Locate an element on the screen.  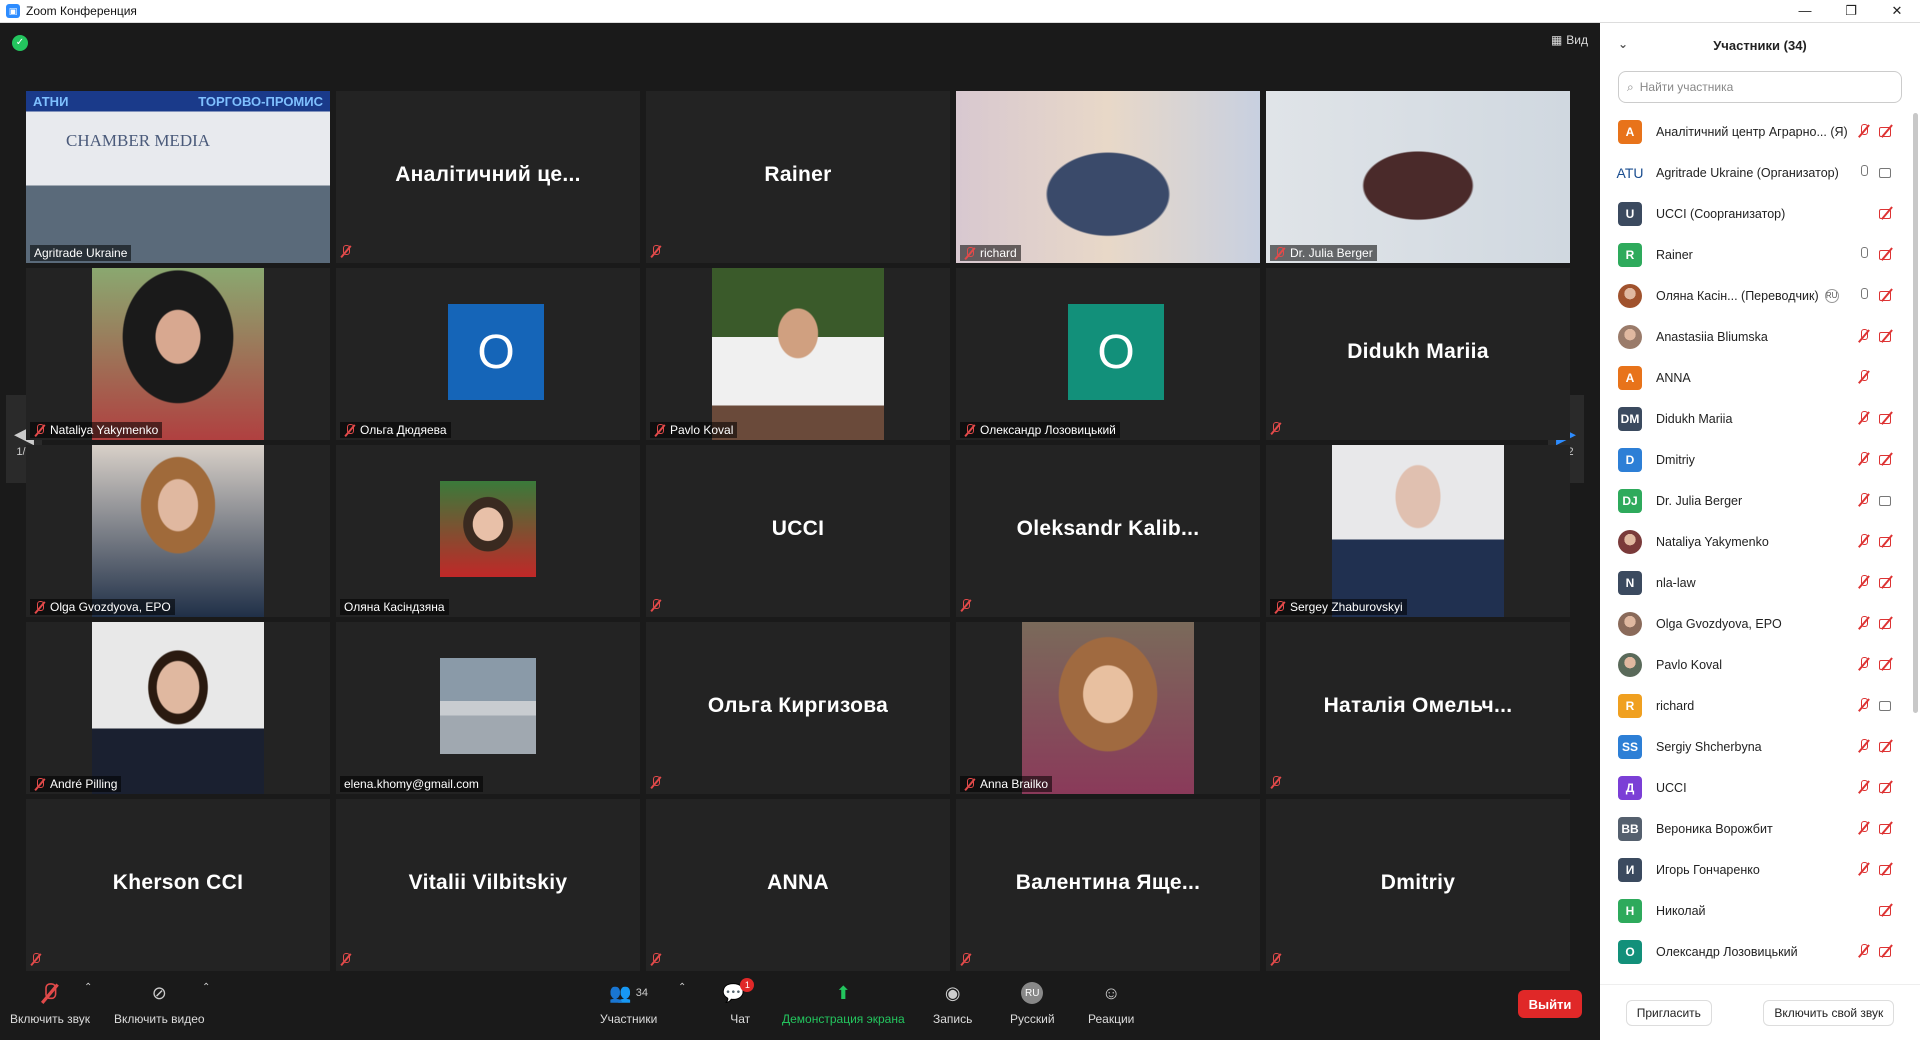
video-tile: Olga Gvozdyova, EPO is located at coordinates (178, 531).